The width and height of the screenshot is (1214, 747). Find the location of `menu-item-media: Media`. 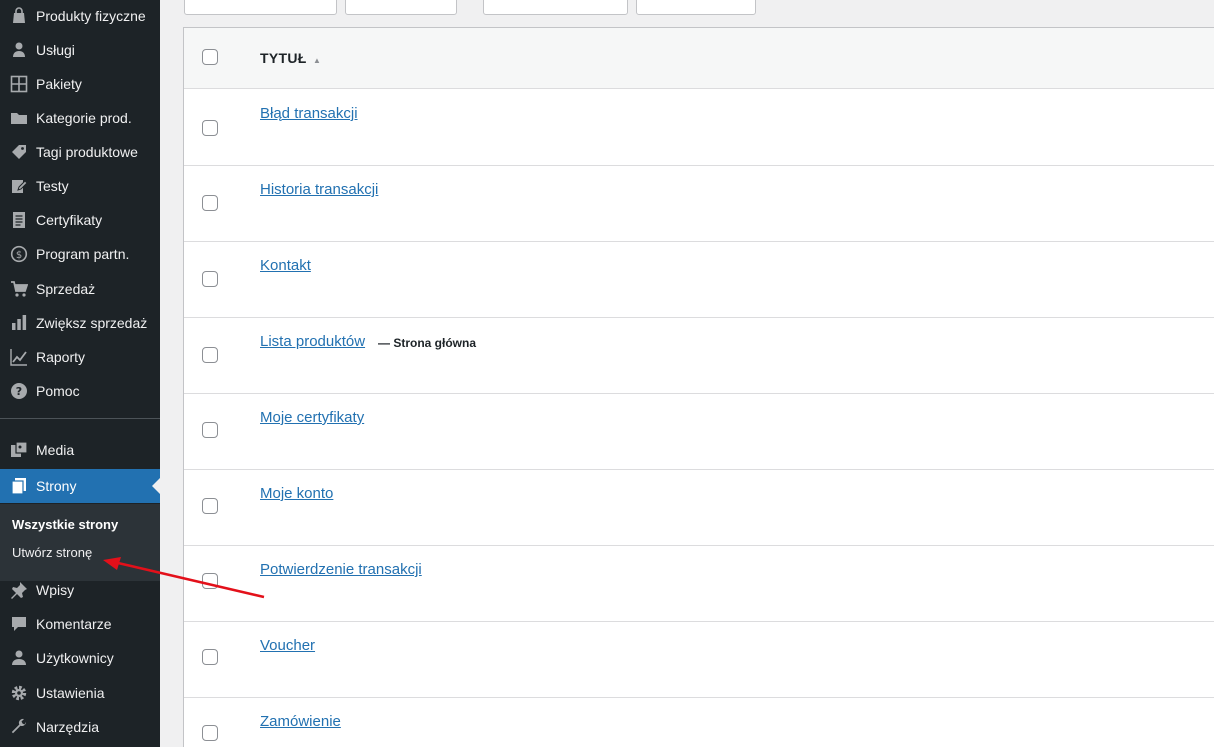

menu-item-media: Media is located at coordinates (80, 450).